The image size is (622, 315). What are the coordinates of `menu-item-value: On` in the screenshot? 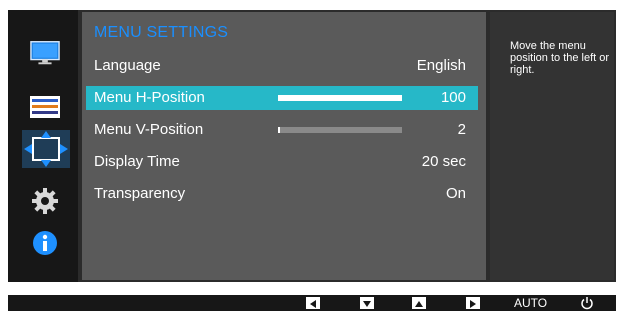 It's located at (455, 193).